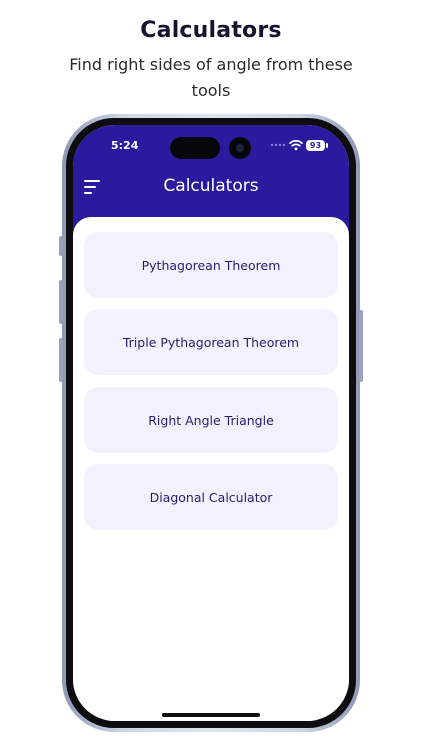 The height and width of the screenshot is (750, 422). What do you see at coordinates (195, 148) in the screenshot?
I see `dynamic-island` at bounding box center [195, 148].